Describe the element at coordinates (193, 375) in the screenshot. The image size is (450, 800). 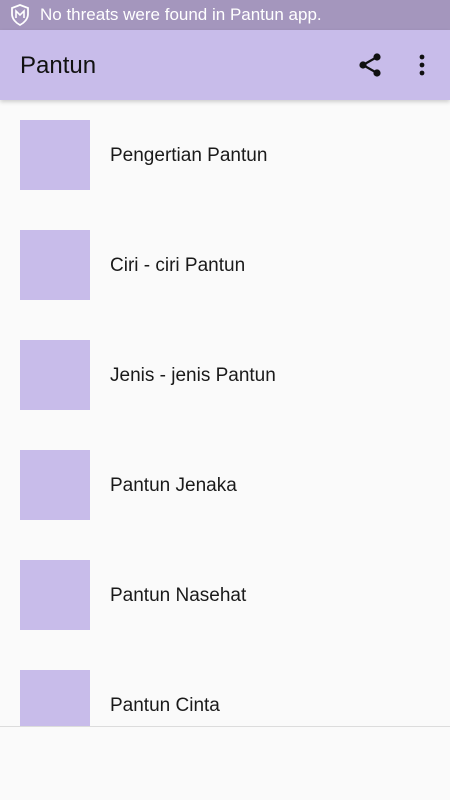
I see `list-item-label: Jenis - jenis Pantun` at that location.